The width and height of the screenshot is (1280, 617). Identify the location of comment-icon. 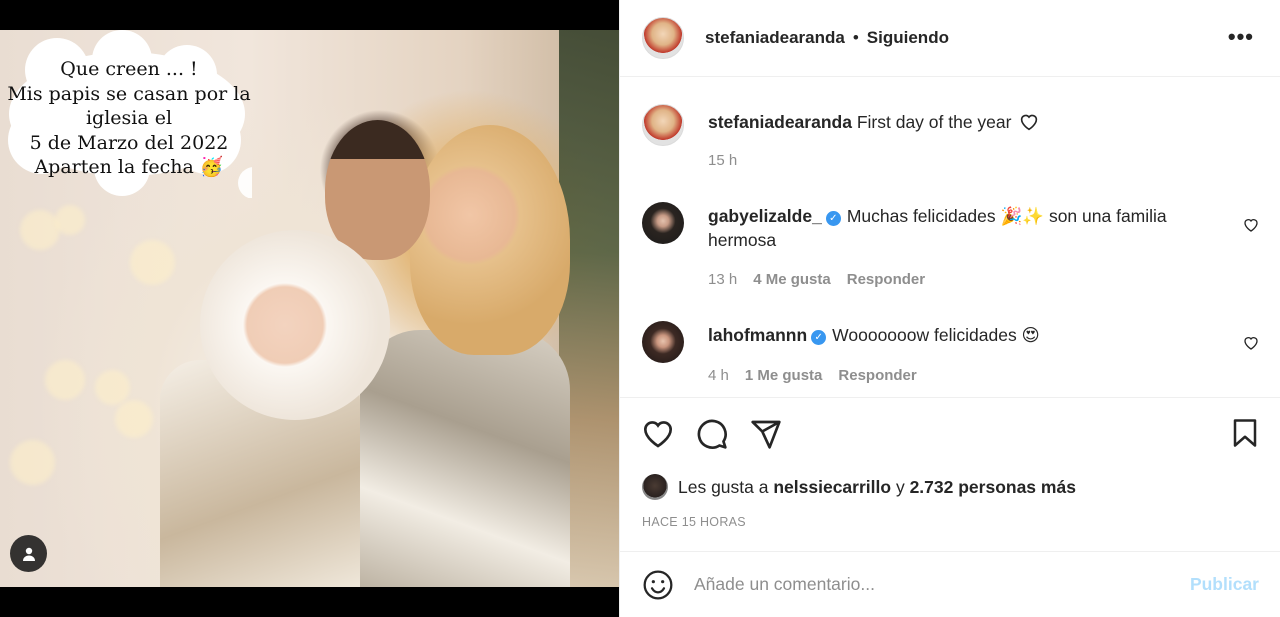
(712, 434).